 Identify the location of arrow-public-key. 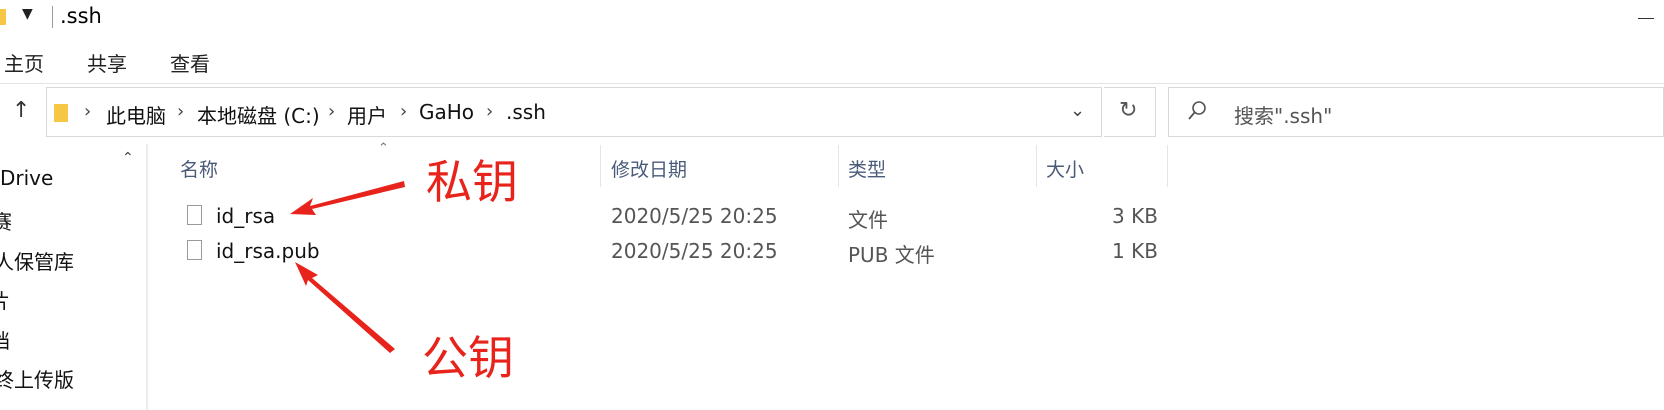
(345, 307).